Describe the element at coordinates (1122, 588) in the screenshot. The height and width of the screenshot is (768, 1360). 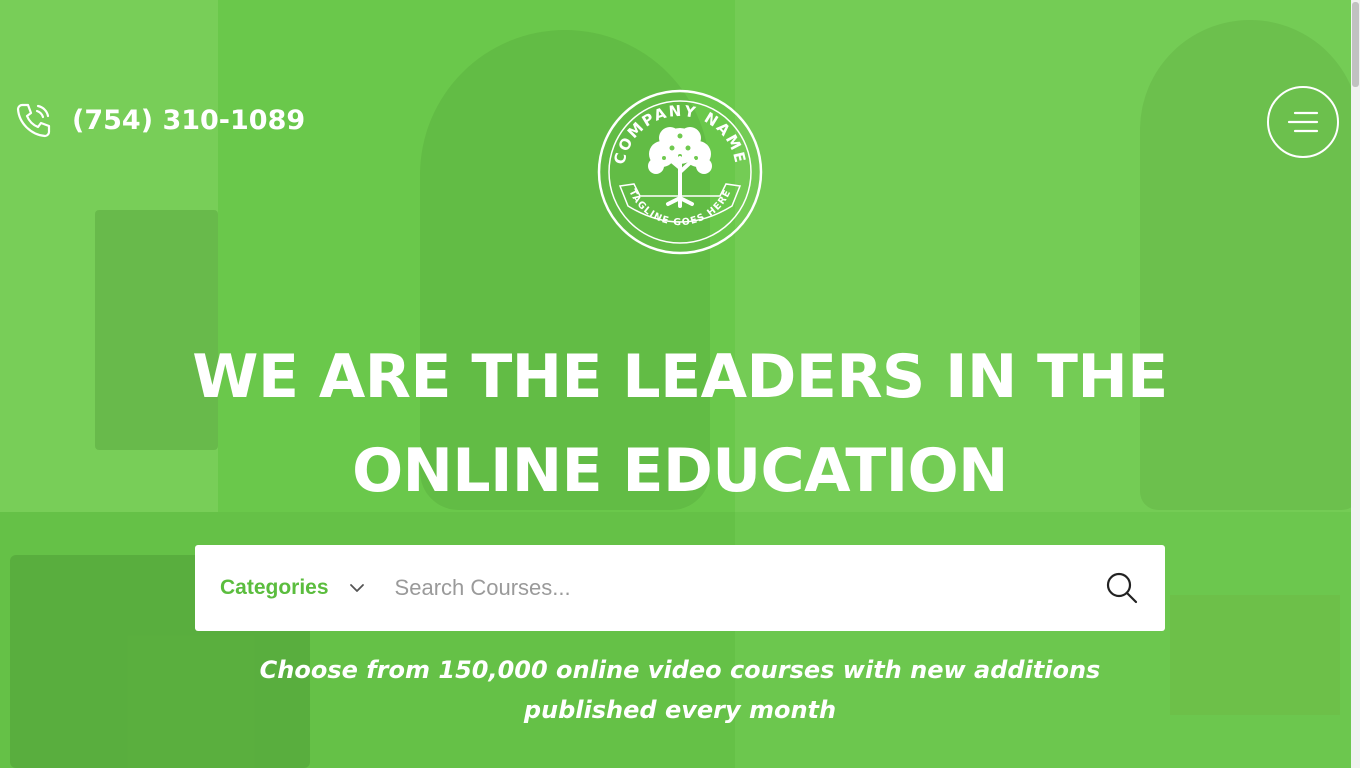
I see `search-icon` at that location.